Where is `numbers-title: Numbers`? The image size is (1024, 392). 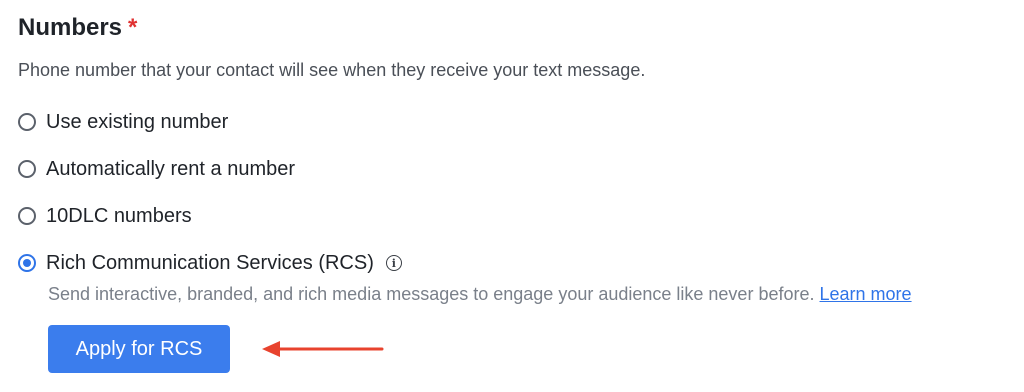
numbers-title: Numbers is located at coordinates (70, 27).